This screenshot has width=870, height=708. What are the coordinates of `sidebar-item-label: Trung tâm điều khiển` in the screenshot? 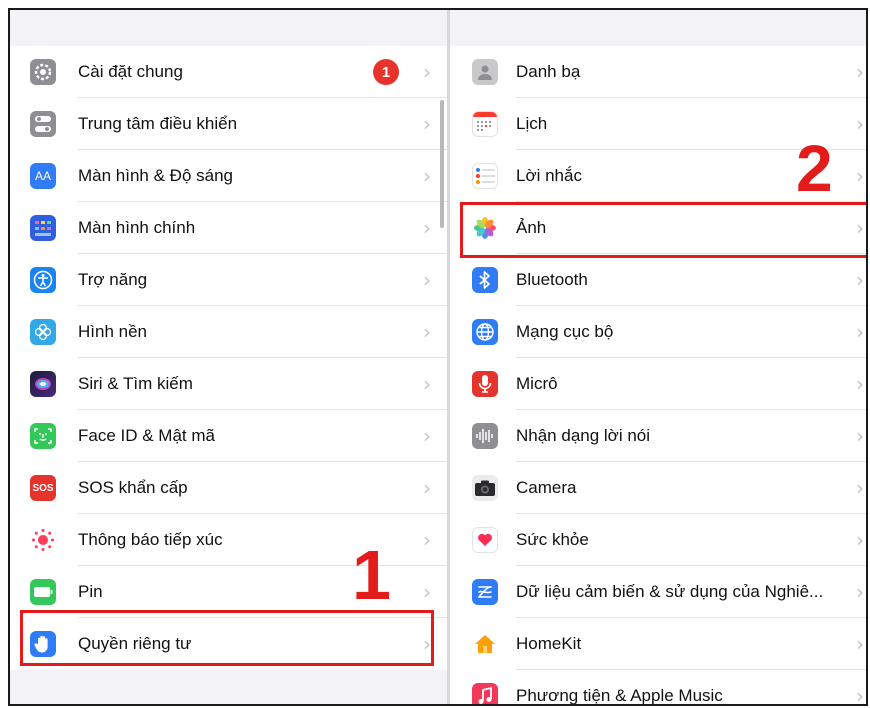 It's located at (158, 123).